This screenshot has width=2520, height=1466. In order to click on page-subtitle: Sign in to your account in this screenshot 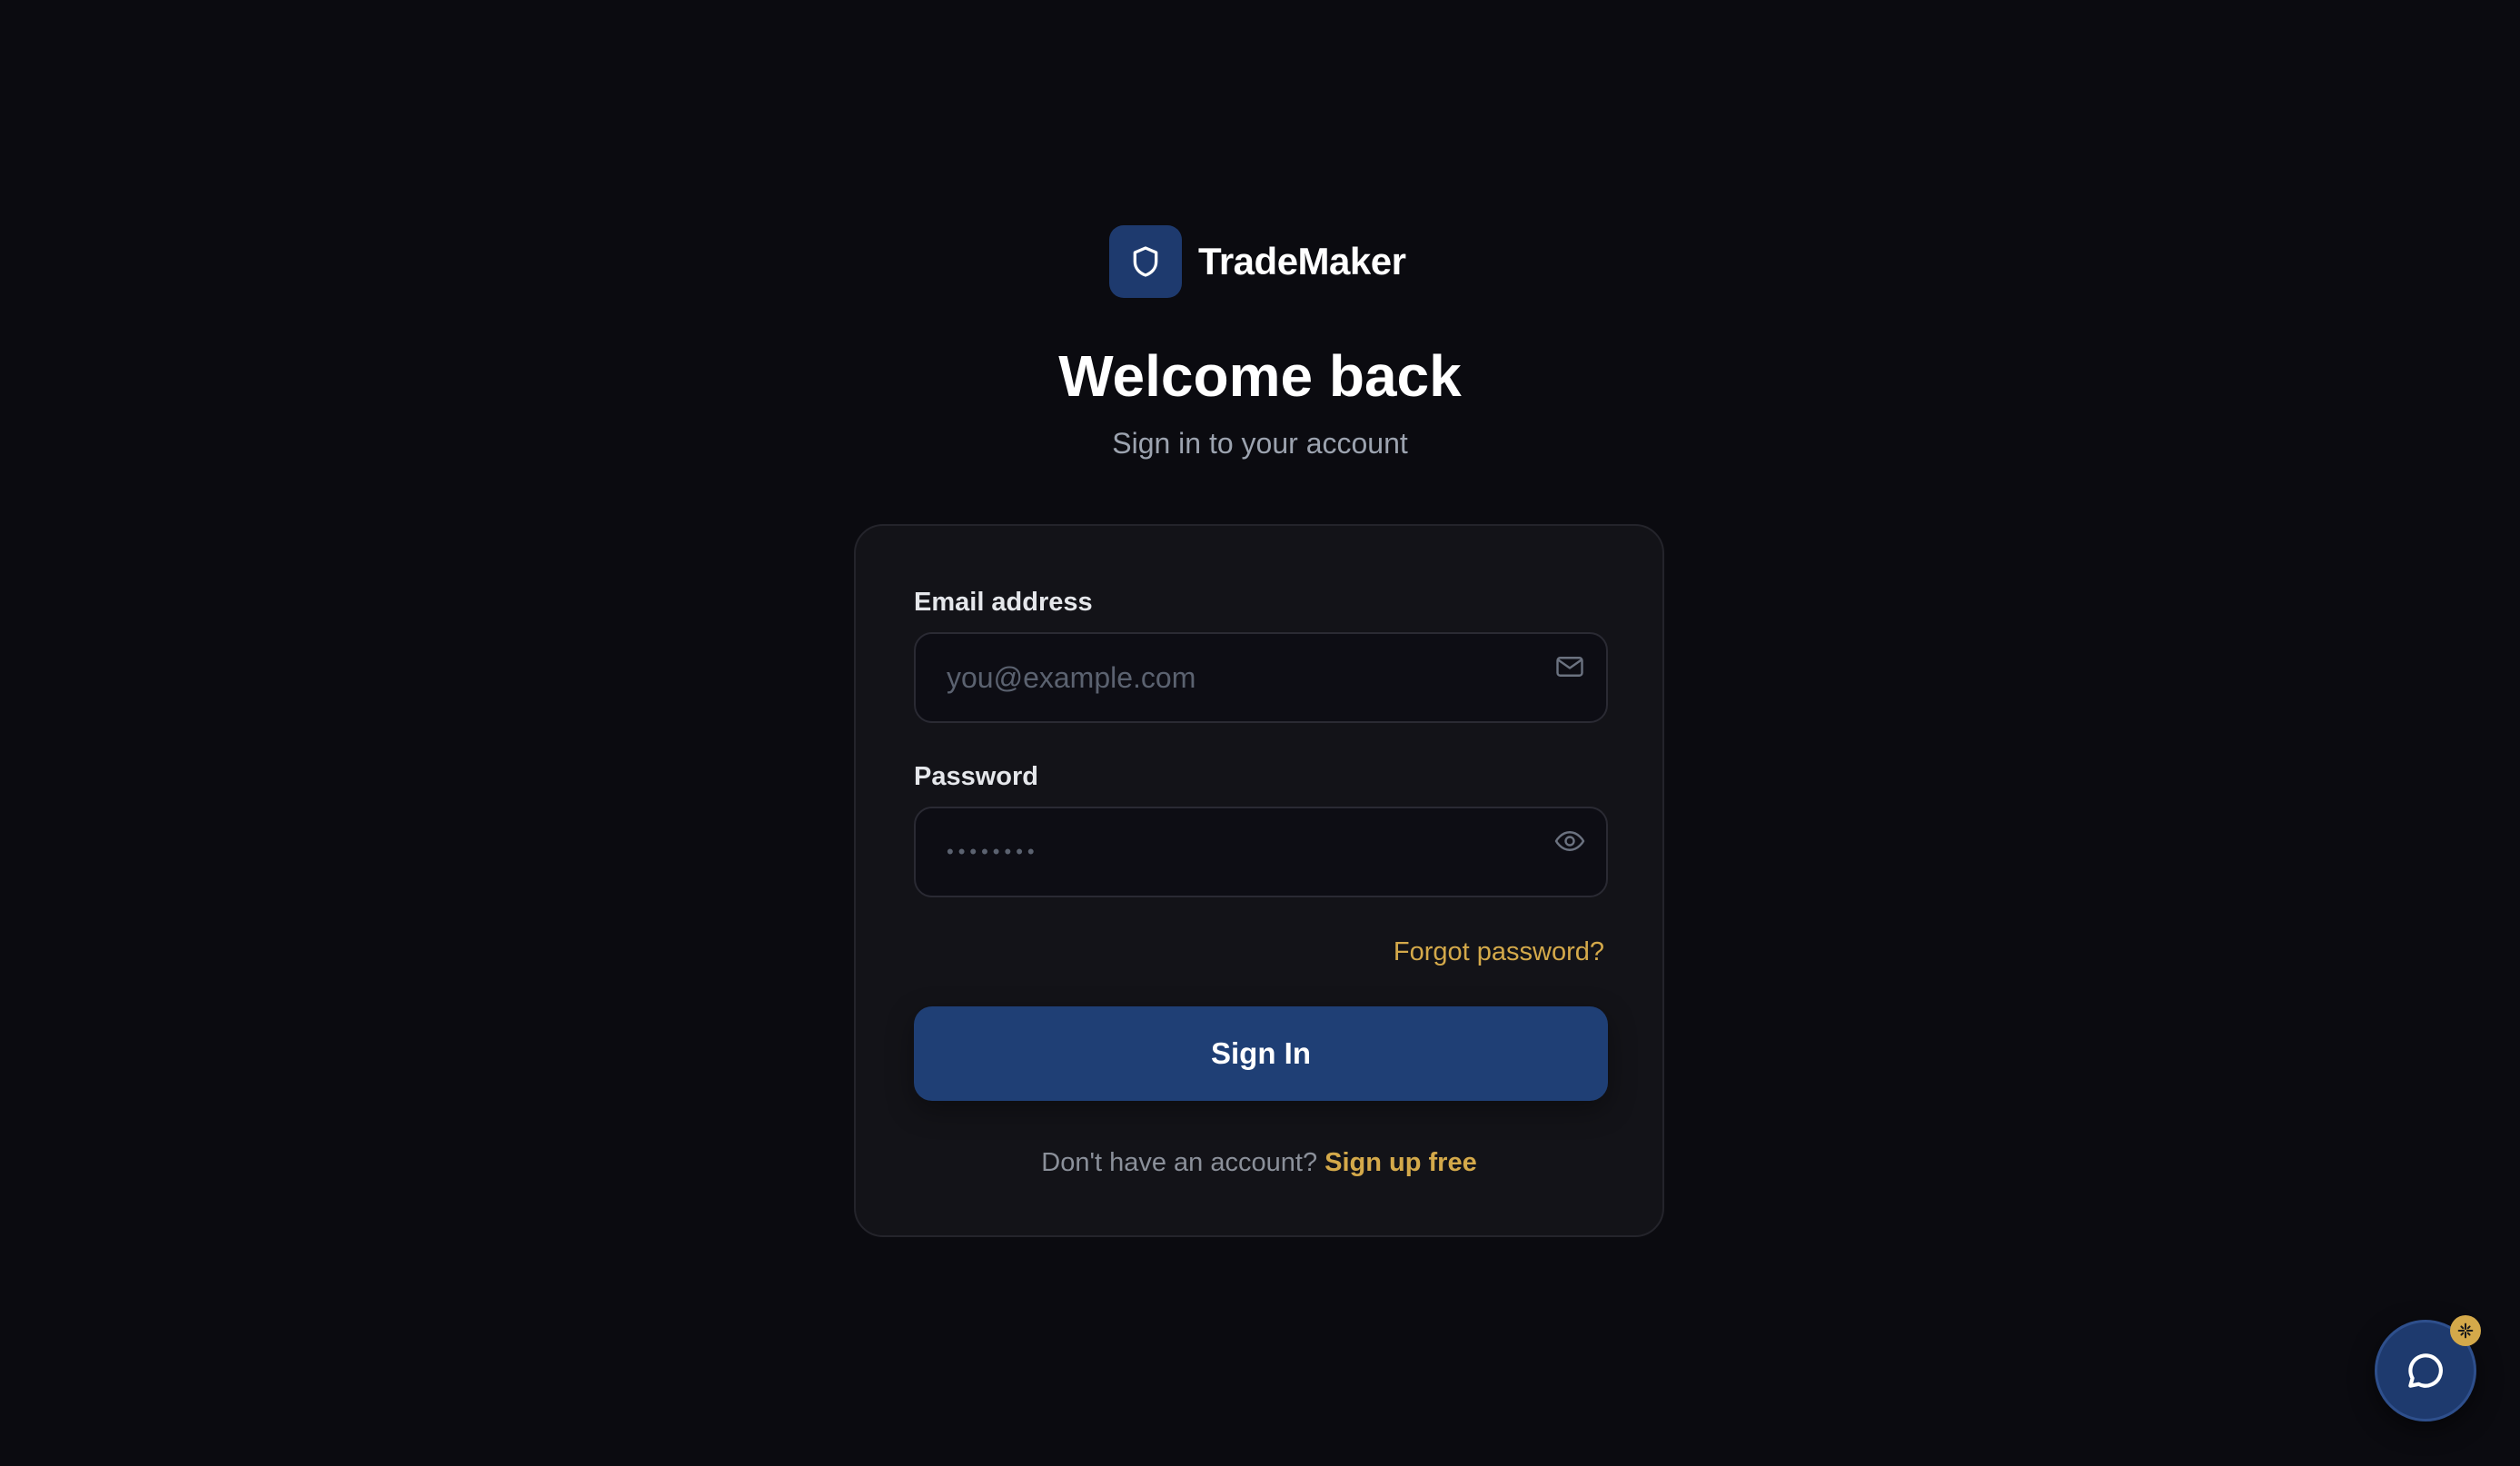, I will do `click(1260, 443)`.